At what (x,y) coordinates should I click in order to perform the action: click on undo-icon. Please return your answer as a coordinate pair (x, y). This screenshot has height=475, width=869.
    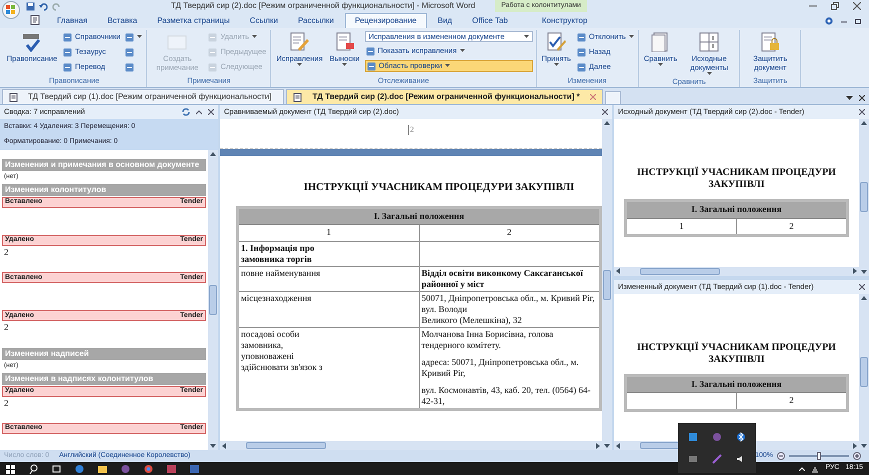
    Looking at the image, I should click on (43, 6).